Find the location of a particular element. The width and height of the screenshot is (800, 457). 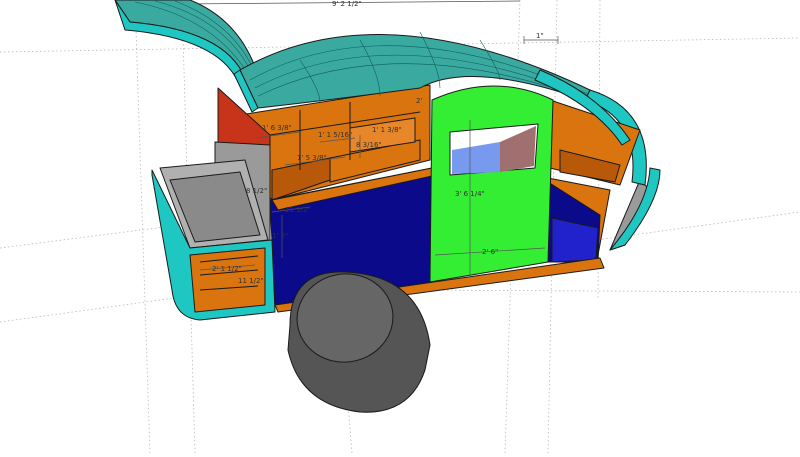

box-width-label: 2' 1 1/2" is located at coordinates (227, 269).